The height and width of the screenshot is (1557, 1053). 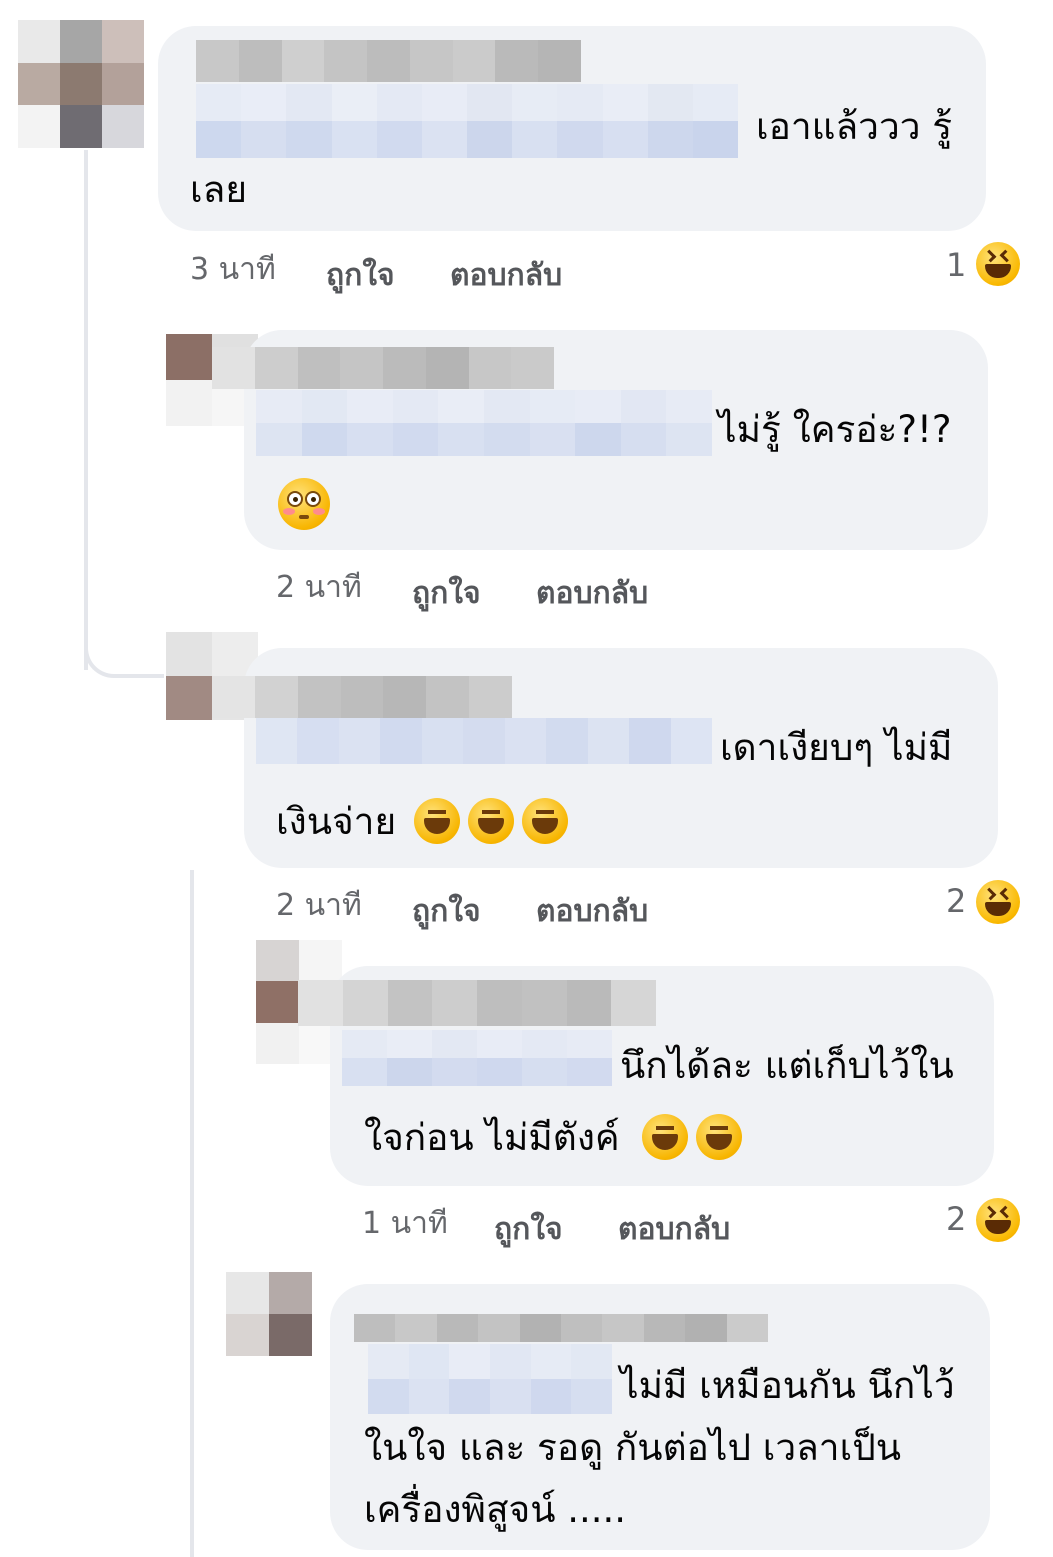 I want to click on comment-time: 3 นาที, so click(x=233, y=269).